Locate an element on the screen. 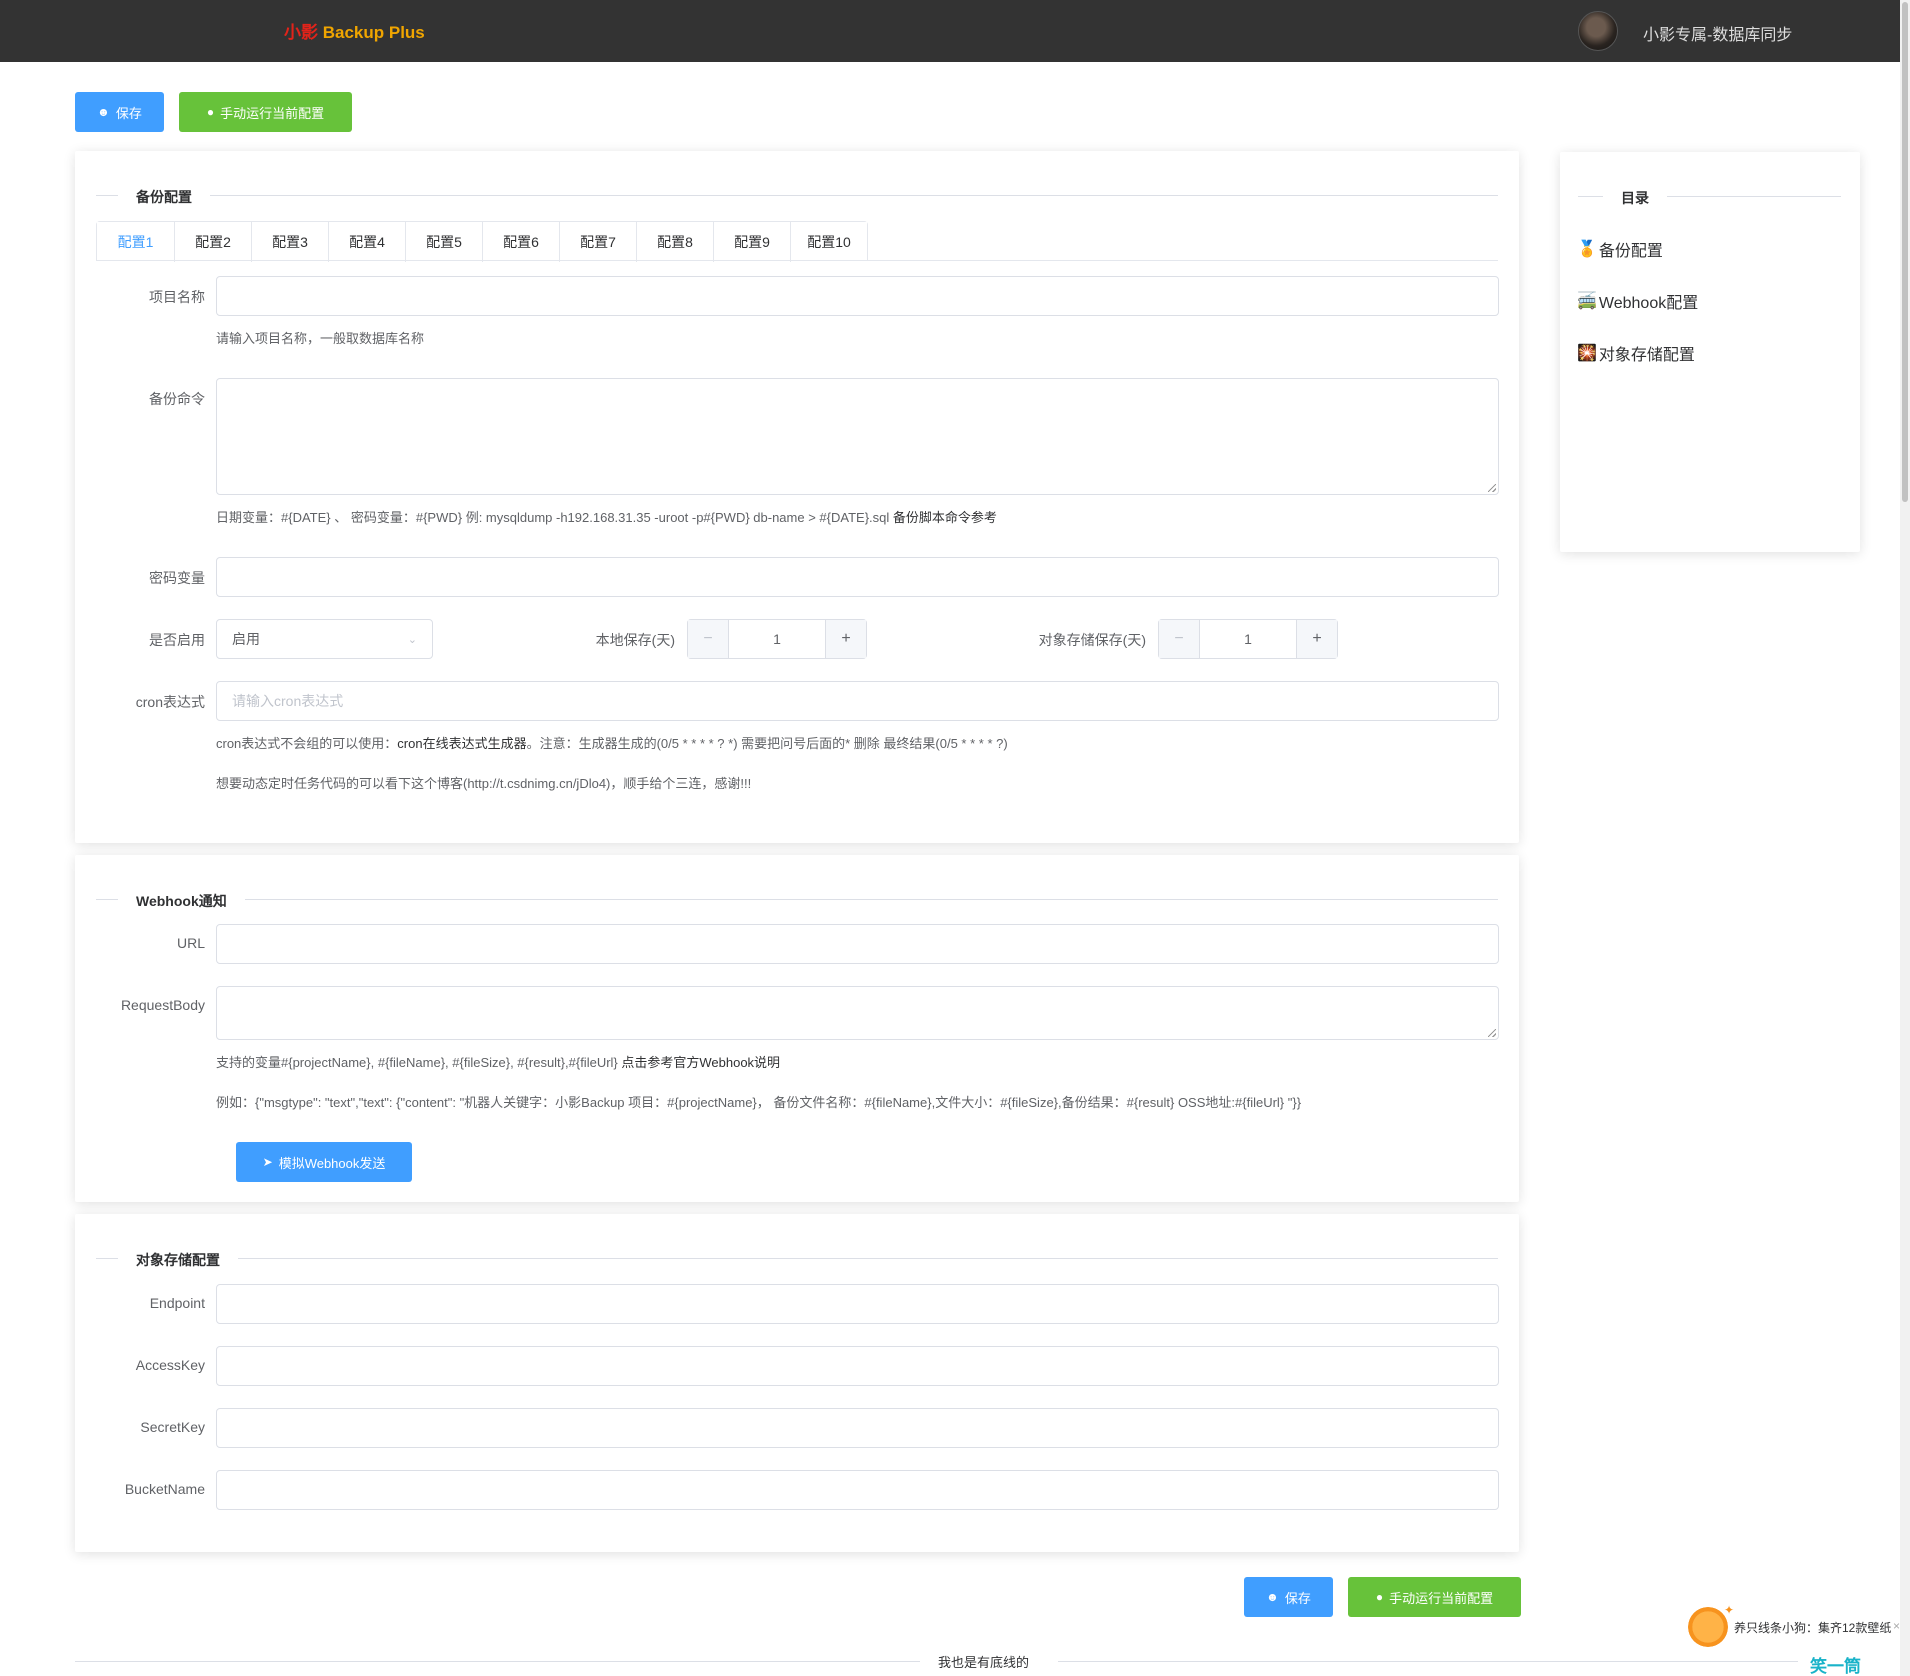  user-name: 小影专属-数据库同步 is located at coordinates (1717, 33).